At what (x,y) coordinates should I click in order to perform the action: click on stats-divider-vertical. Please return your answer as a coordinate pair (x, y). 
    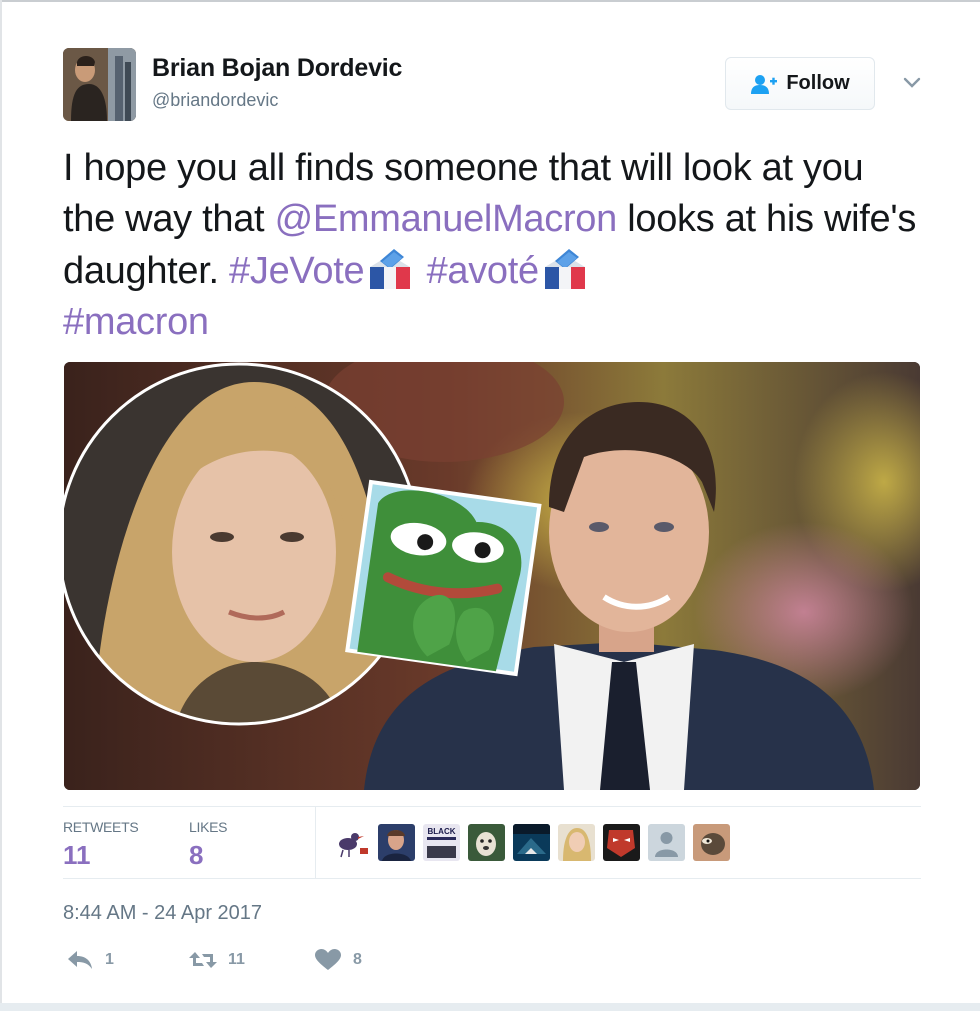
    Looking at the image, I should click on (315, 842).